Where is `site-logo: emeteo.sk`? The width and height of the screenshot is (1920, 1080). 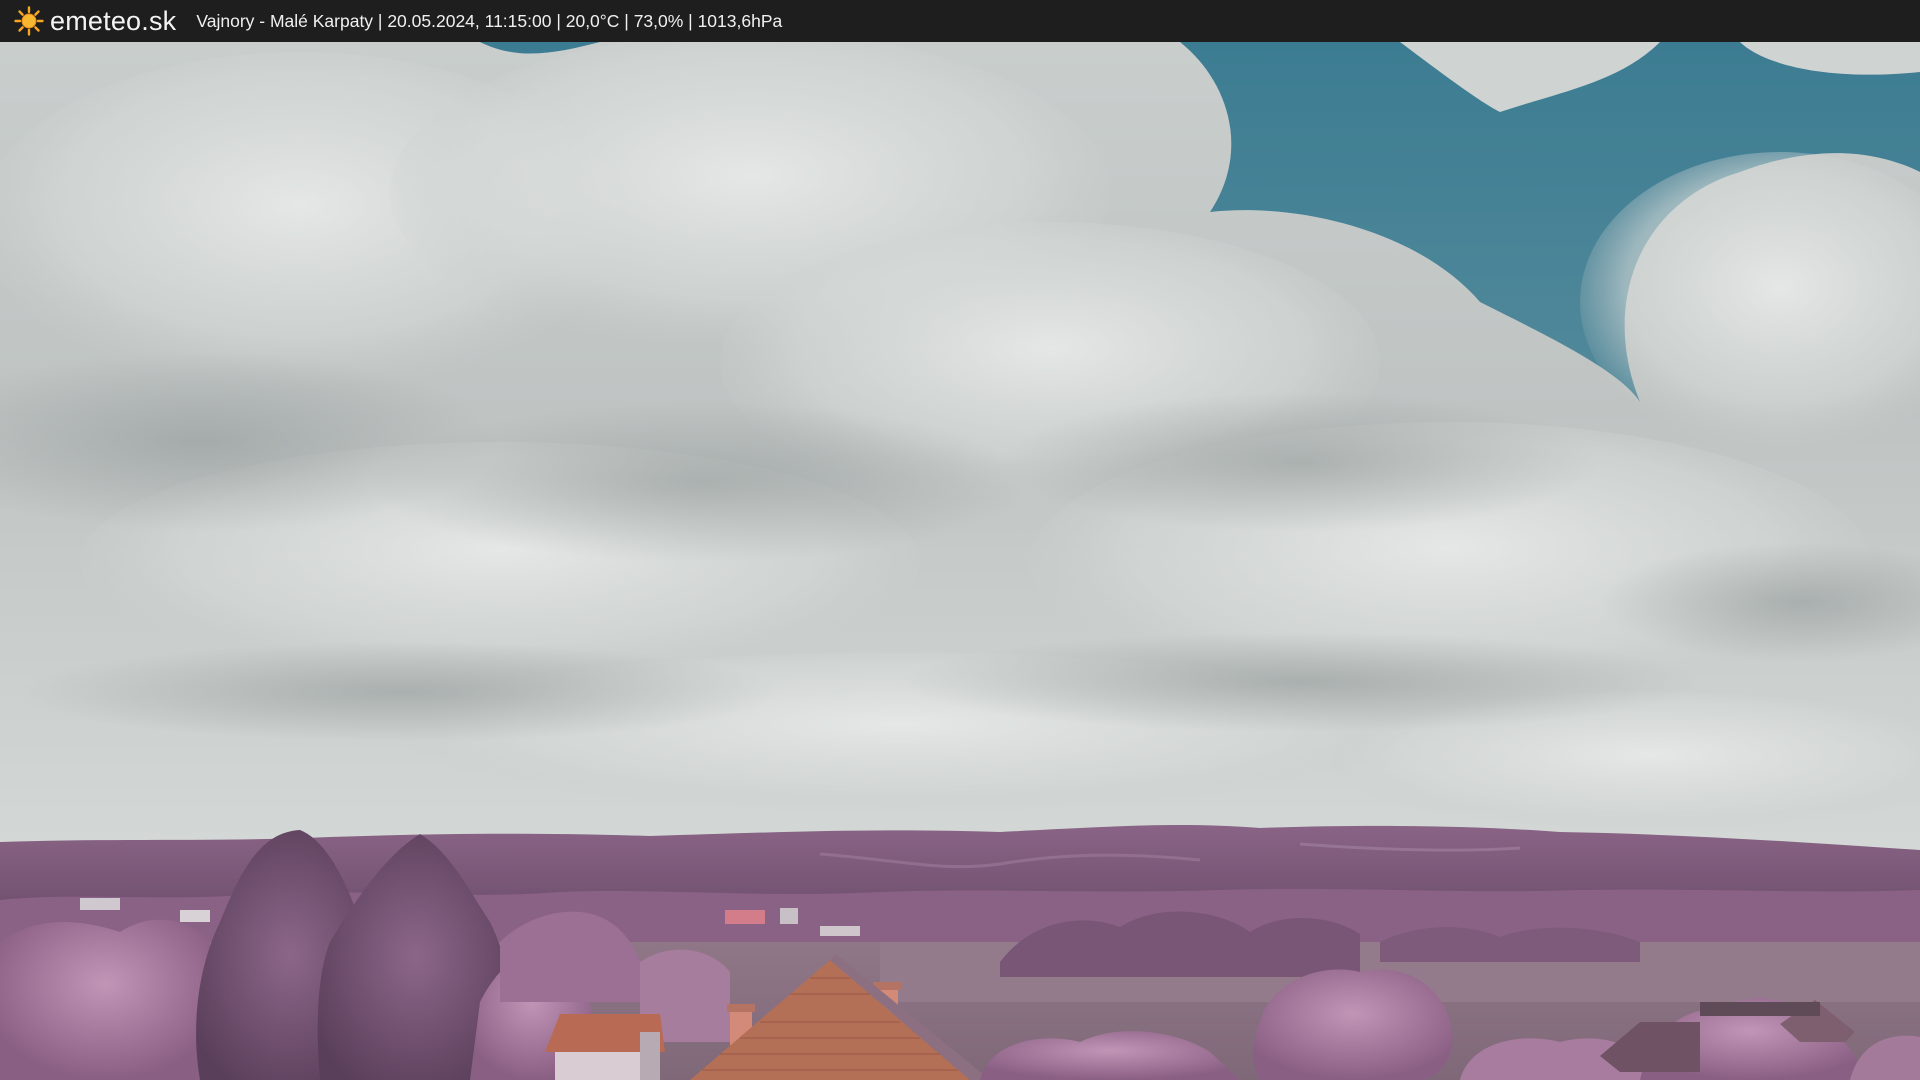
site-logo: emeteo.sk is located at coordinates (105, 21).